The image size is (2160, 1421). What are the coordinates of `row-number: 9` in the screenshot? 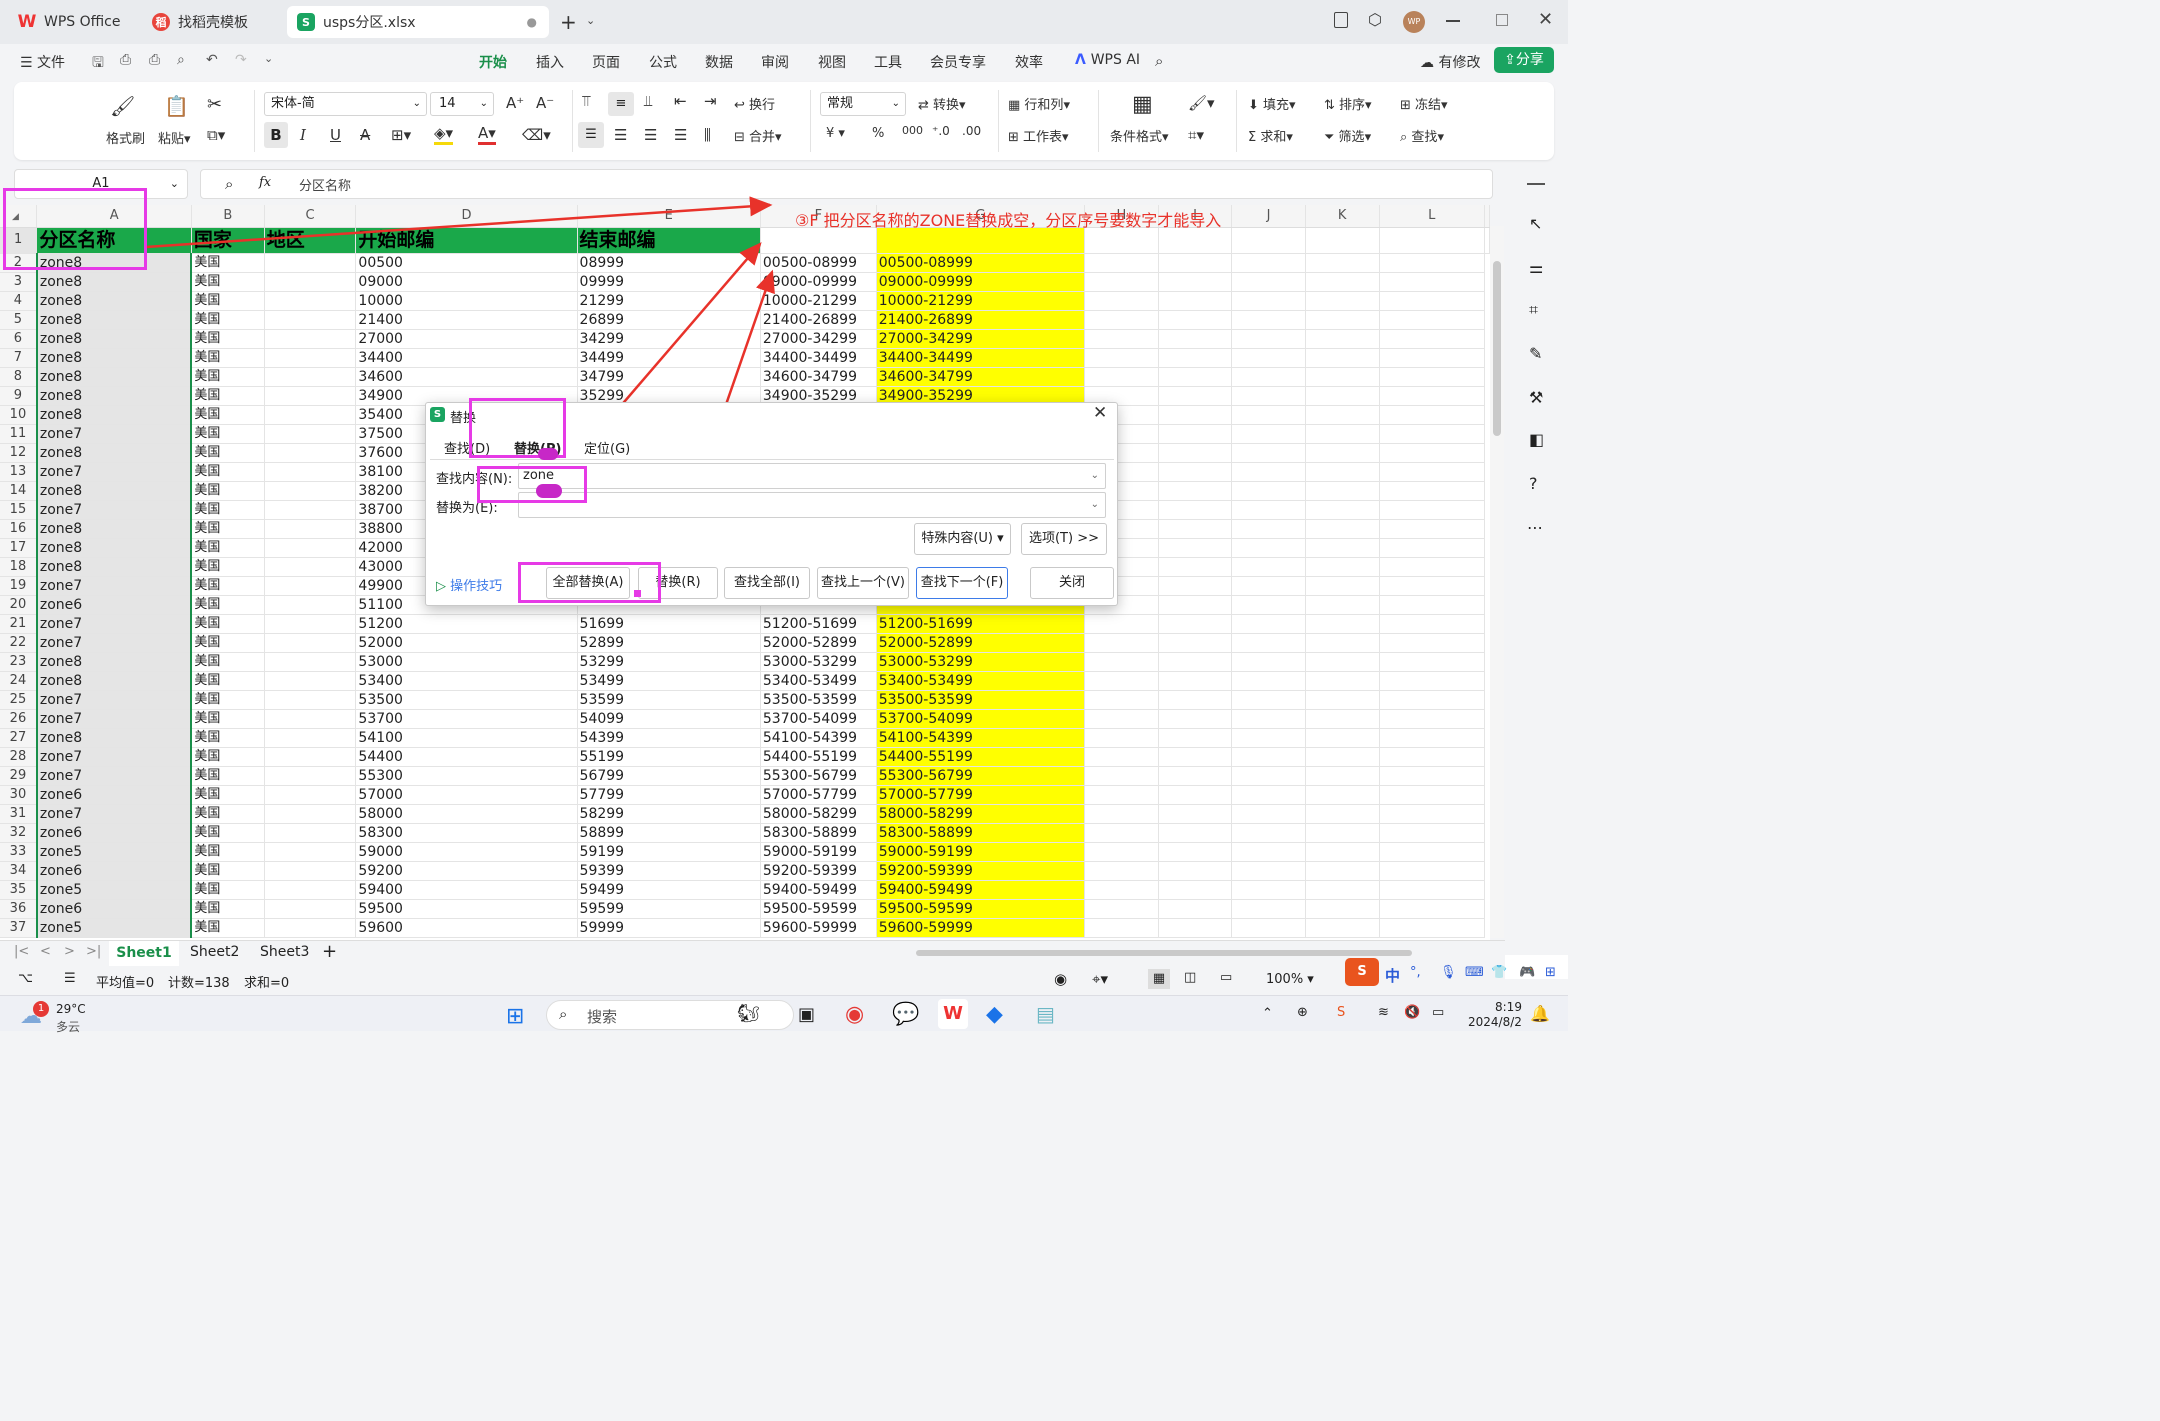 It's located at (19, 396).